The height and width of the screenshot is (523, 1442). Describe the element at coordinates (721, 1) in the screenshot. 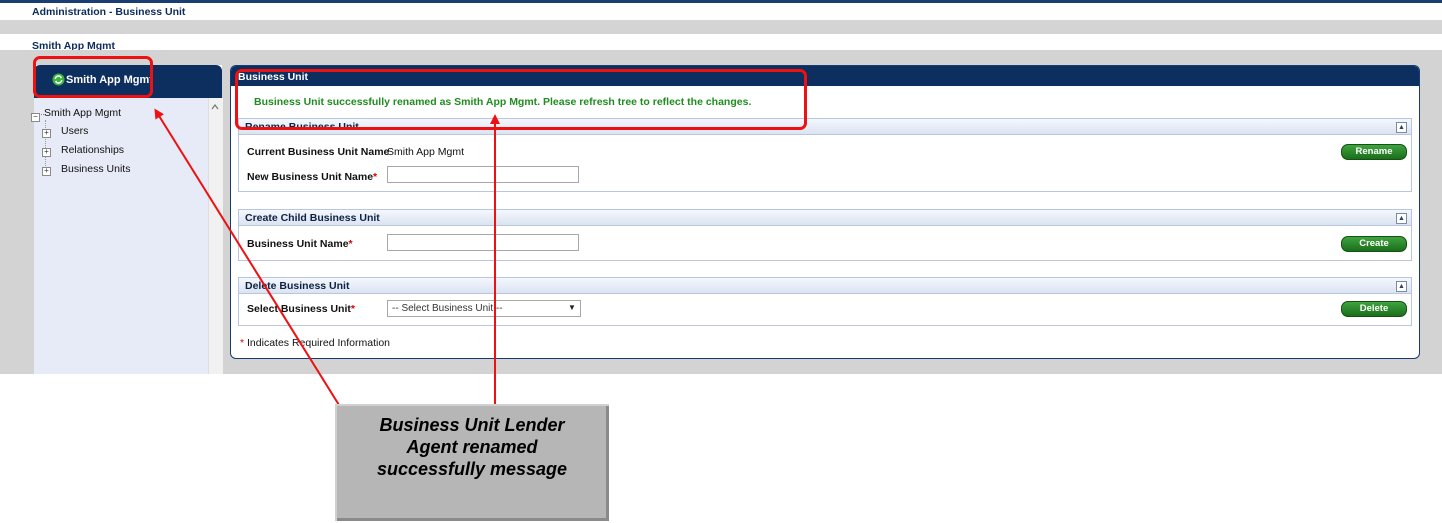

I see `top-accent-line` at that location.